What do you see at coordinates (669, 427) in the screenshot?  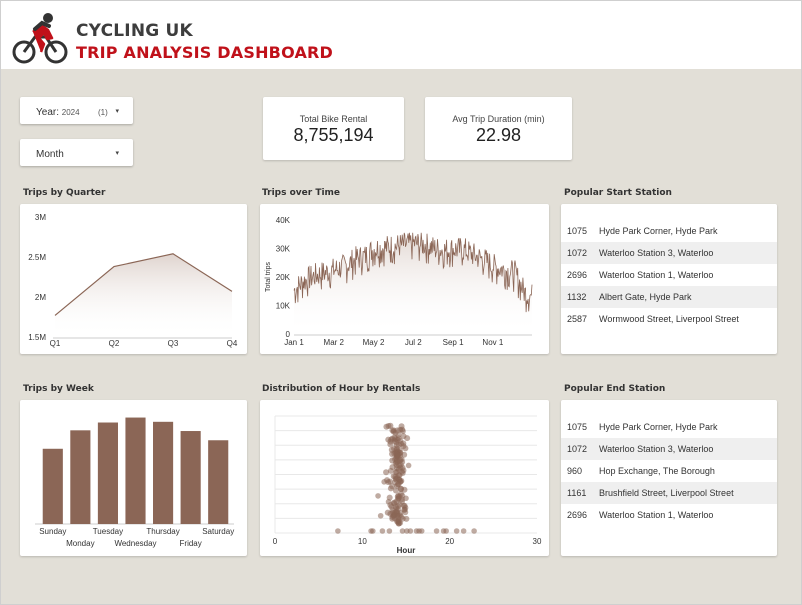 I see `end-station-row: 1075 Hyde Park Corner, Hyde Park` at bounding box center [669, 427].